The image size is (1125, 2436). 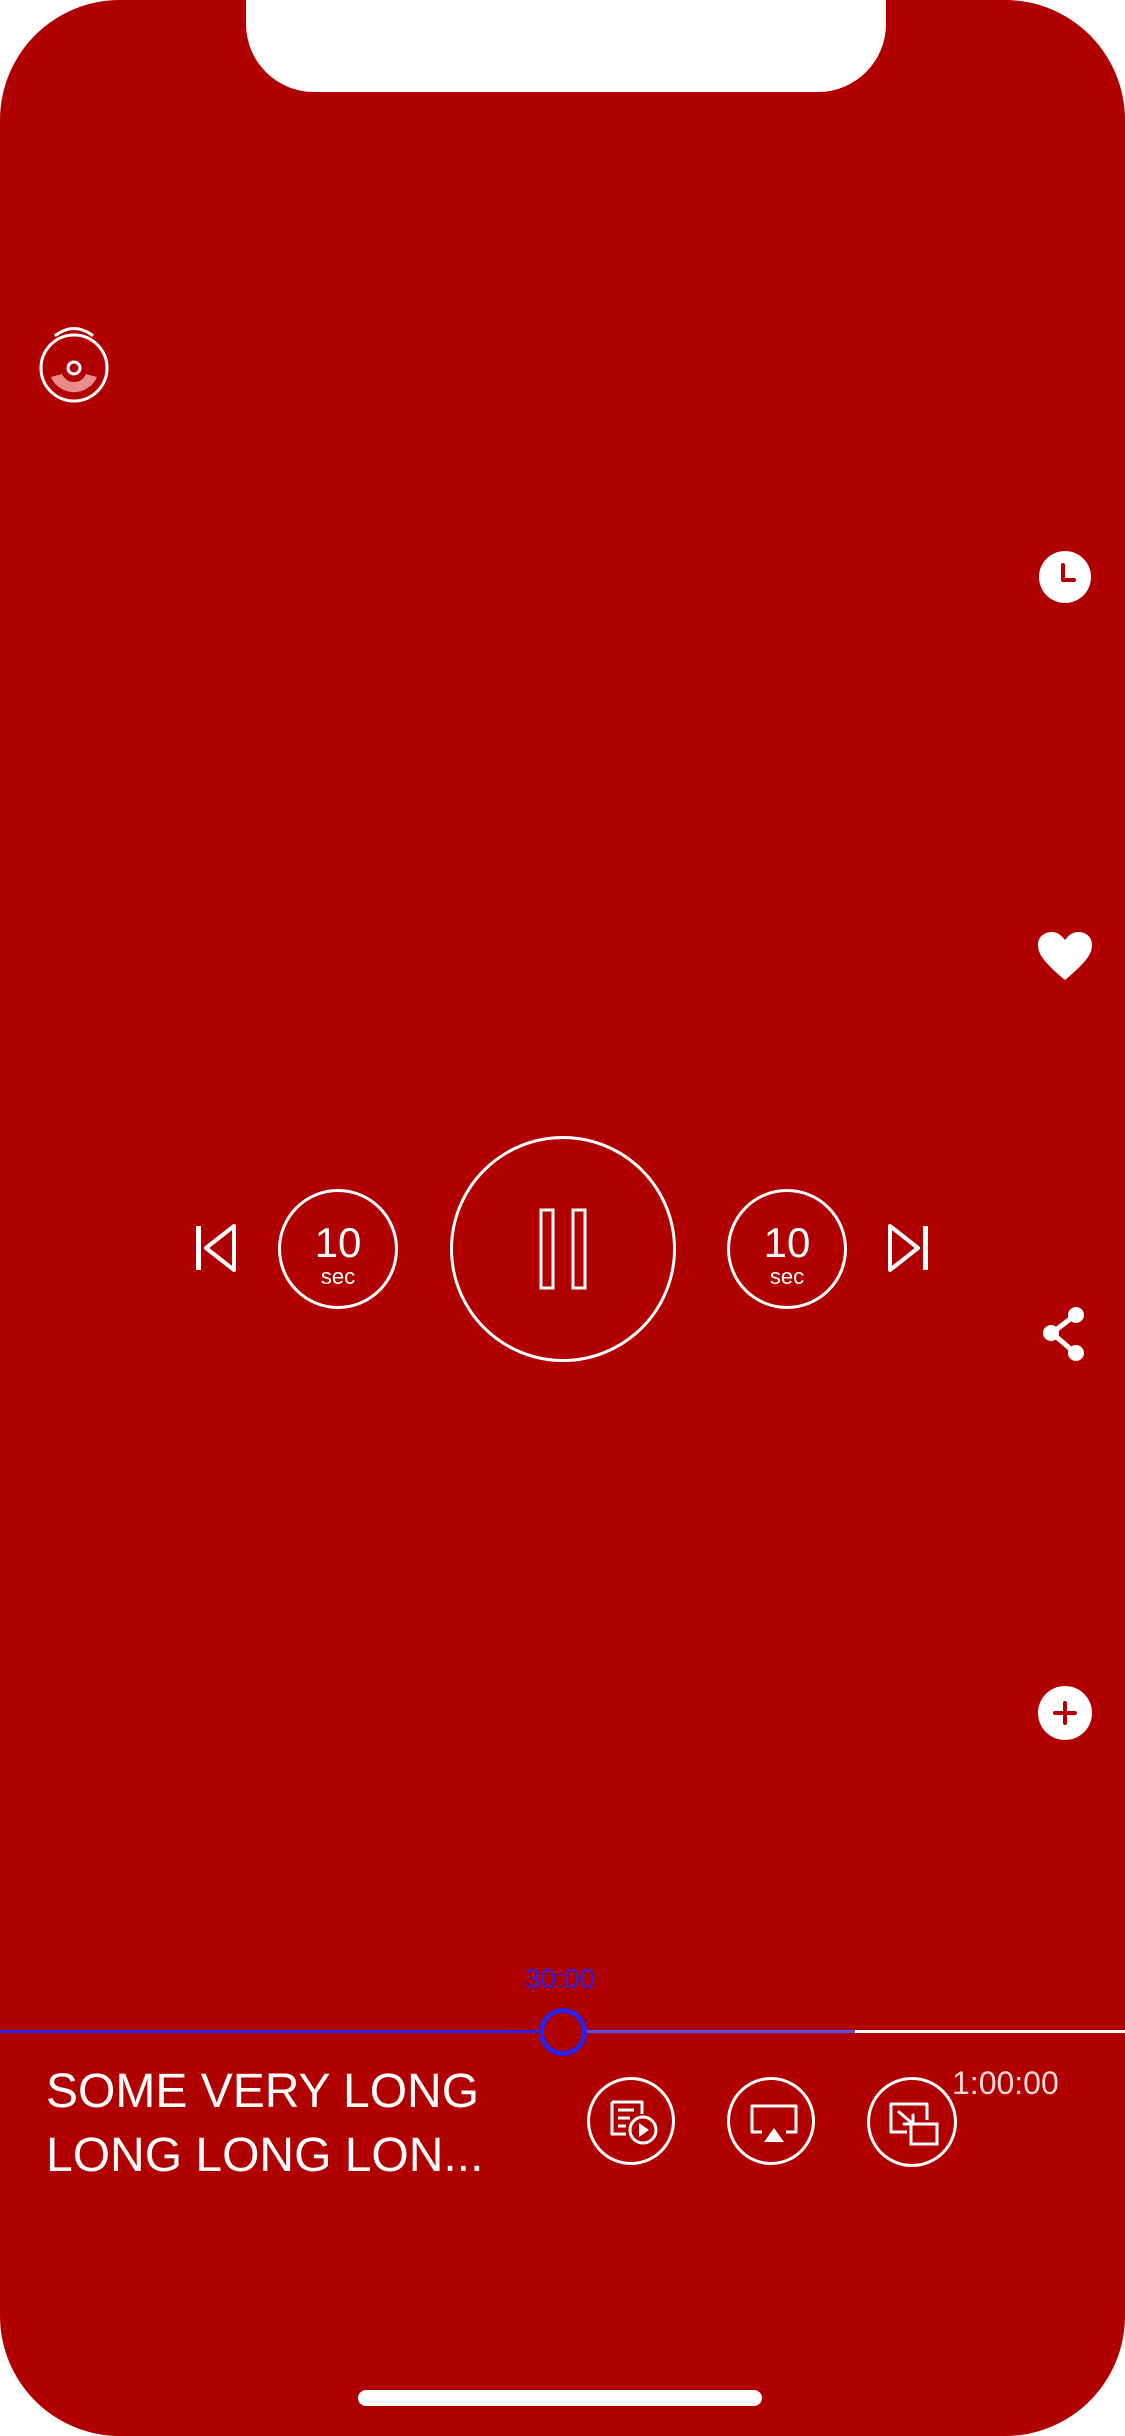 I want to click on playlist-play-icon, so click(x=634, y=2123).